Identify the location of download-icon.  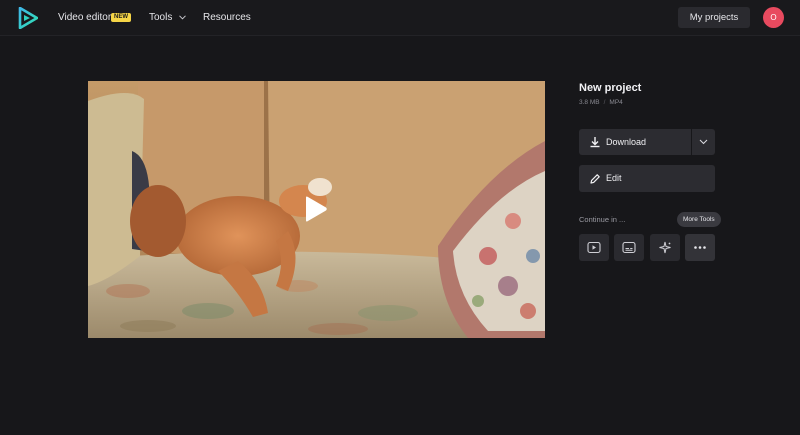
(595, 142).